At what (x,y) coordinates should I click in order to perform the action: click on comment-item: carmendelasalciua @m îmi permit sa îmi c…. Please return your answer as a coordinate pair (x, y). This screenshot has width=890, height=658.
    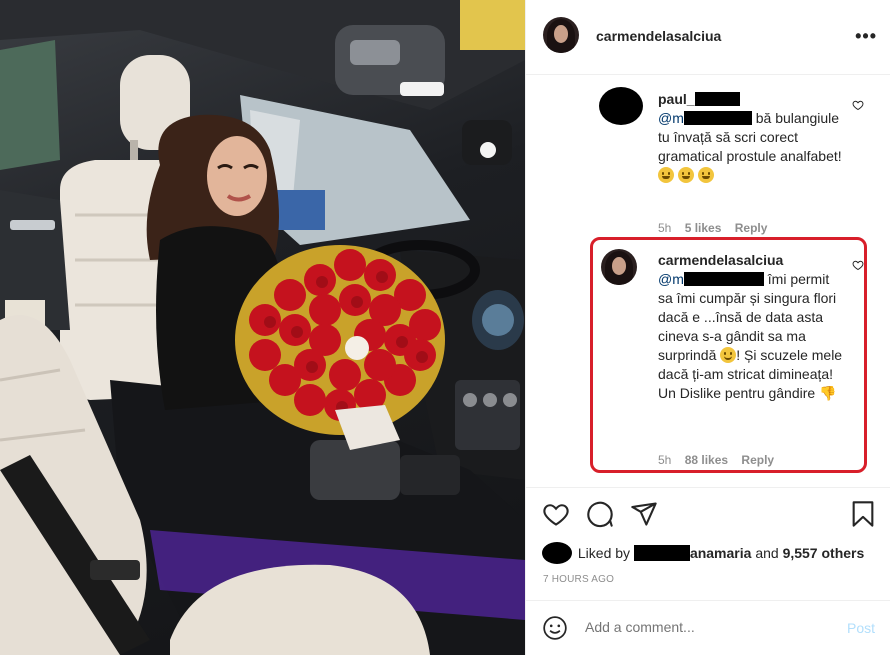
    Looking at the image, I should click on (708, 357).